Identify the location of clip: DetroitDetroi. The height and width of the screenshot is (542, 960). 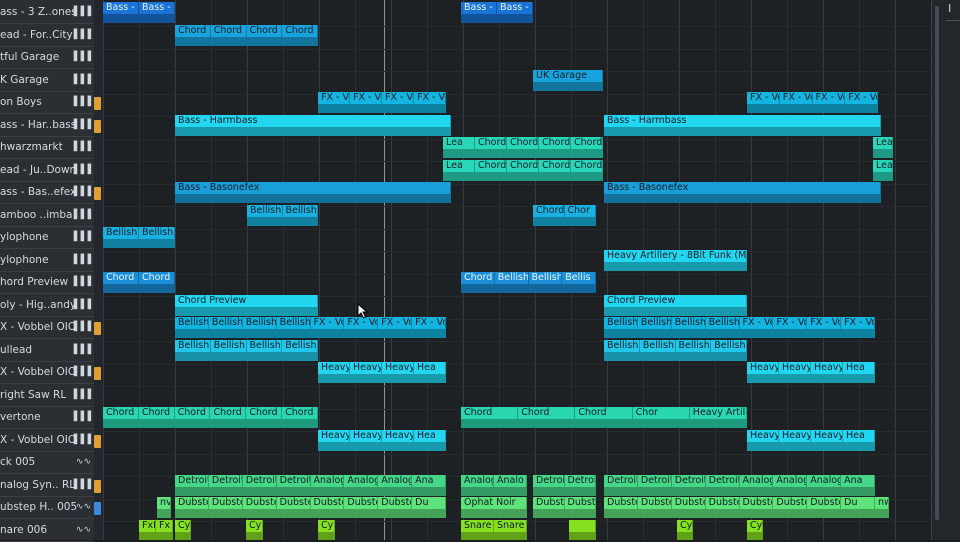
(564, 485).